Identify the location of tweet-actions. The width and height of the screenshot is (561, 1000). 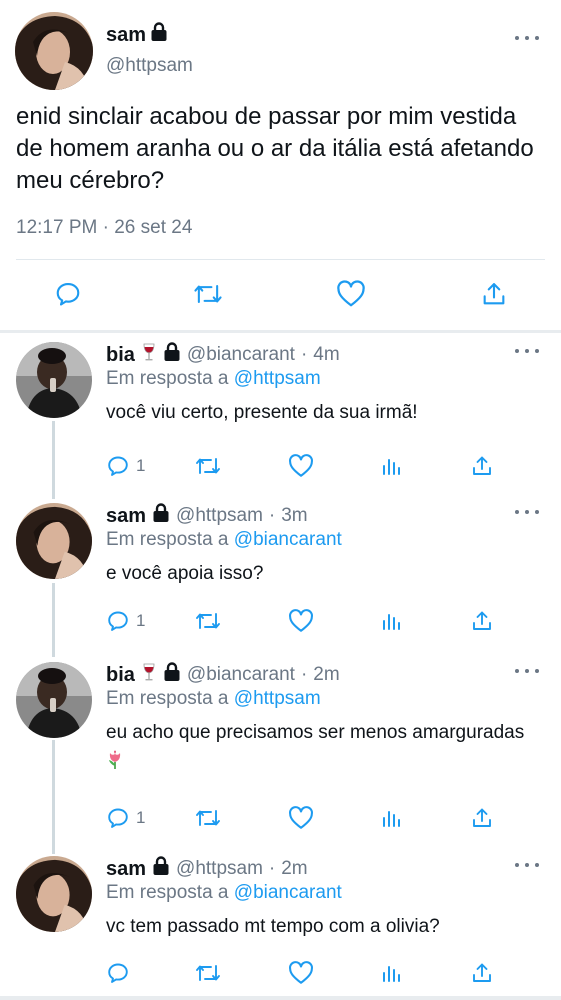
(280, 295).